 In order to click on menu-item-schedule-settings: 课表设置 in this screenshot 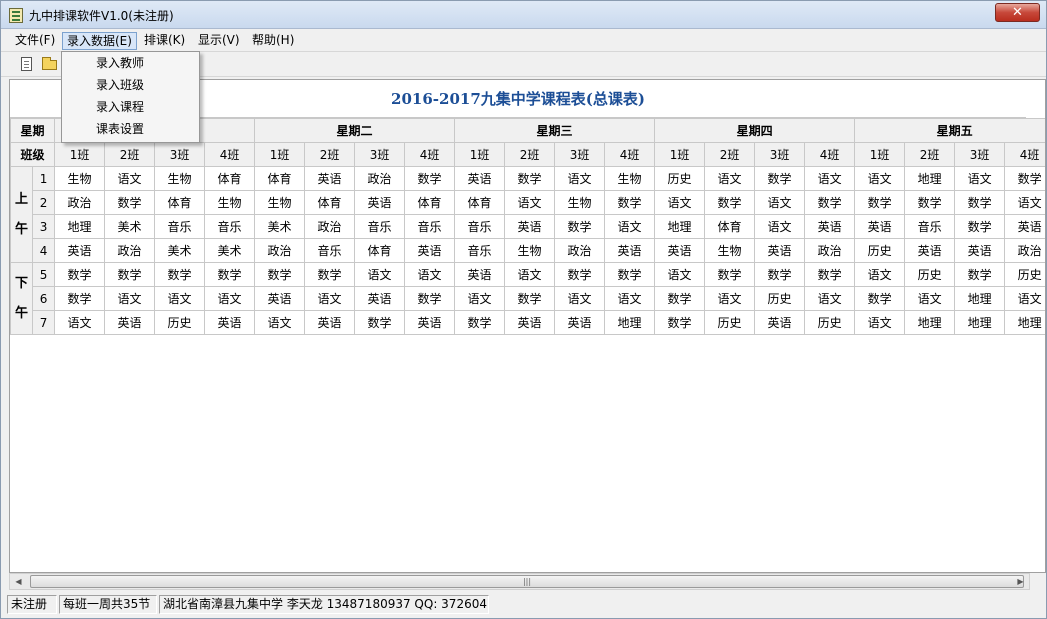, I will do `click(130, 129)`.